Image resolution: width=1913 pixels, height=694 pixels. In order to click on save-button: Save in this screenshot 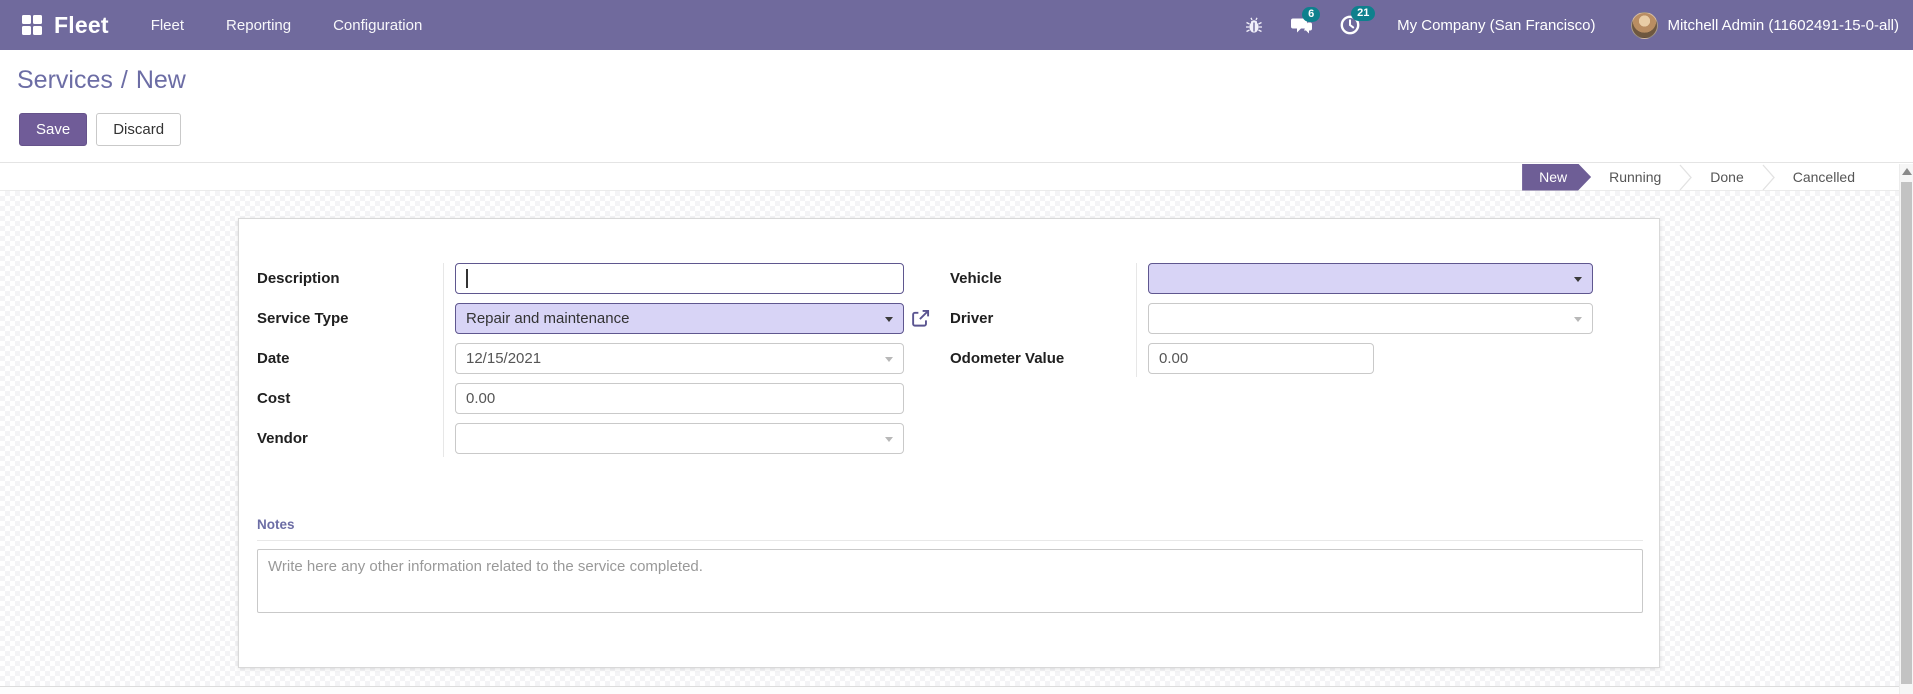, I will do `click(53, 129)`.